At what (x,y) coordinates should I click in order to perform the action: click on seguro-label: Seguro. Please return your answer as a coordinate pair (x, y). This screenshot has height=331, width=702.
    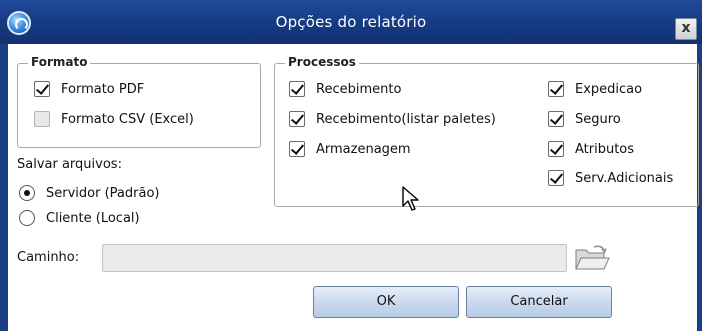
    Looking at the image, I should click on (598, 119).